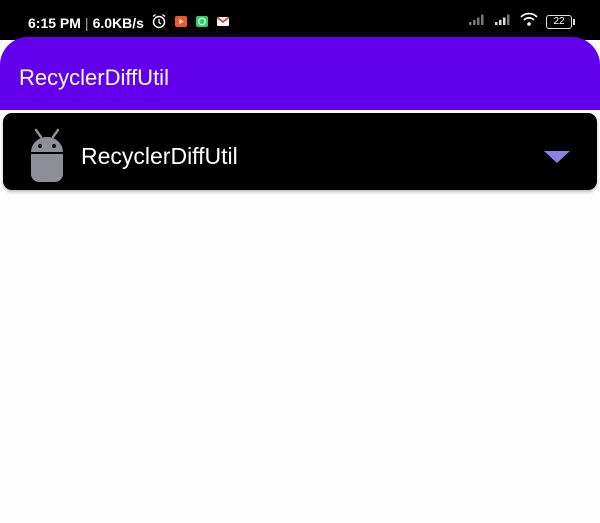 The image size is (600, 523). Describe the element at coordinates (54, 22) in the screenshot. I see `status-time: 6:15 PM` at that location.